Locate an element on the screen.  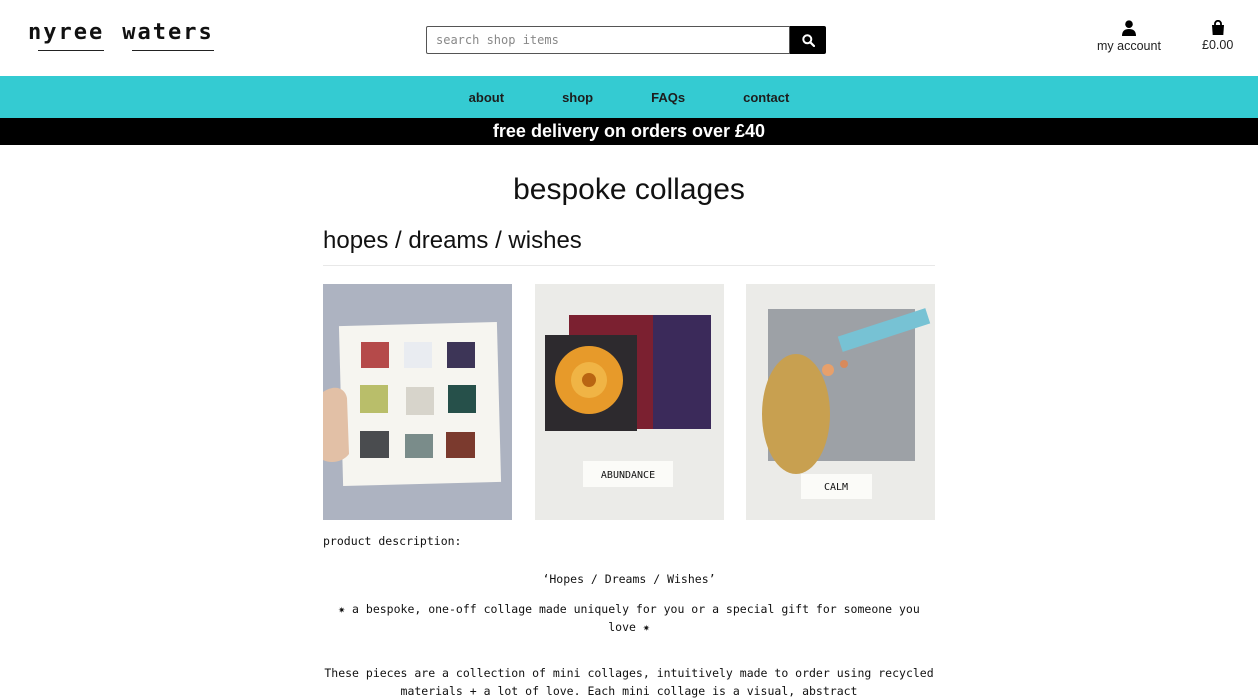
svg-text: ABUNDANCE is located at coordinates (627, 475).